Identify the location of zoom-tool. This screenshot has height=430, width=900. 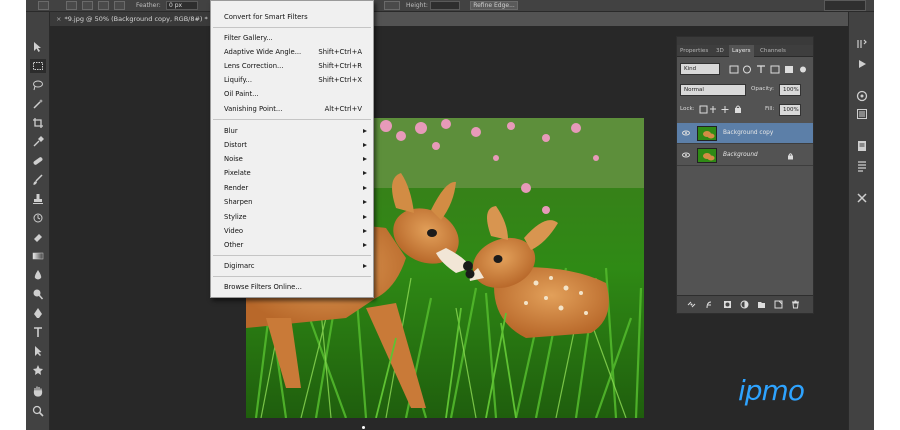
(38, 411).